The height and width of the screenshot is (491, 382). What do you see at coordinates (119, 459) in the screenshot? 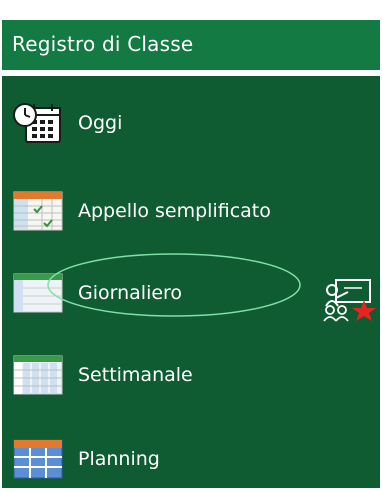
I see `menu-label-planning: Planning` at bounding box center [119, 459].